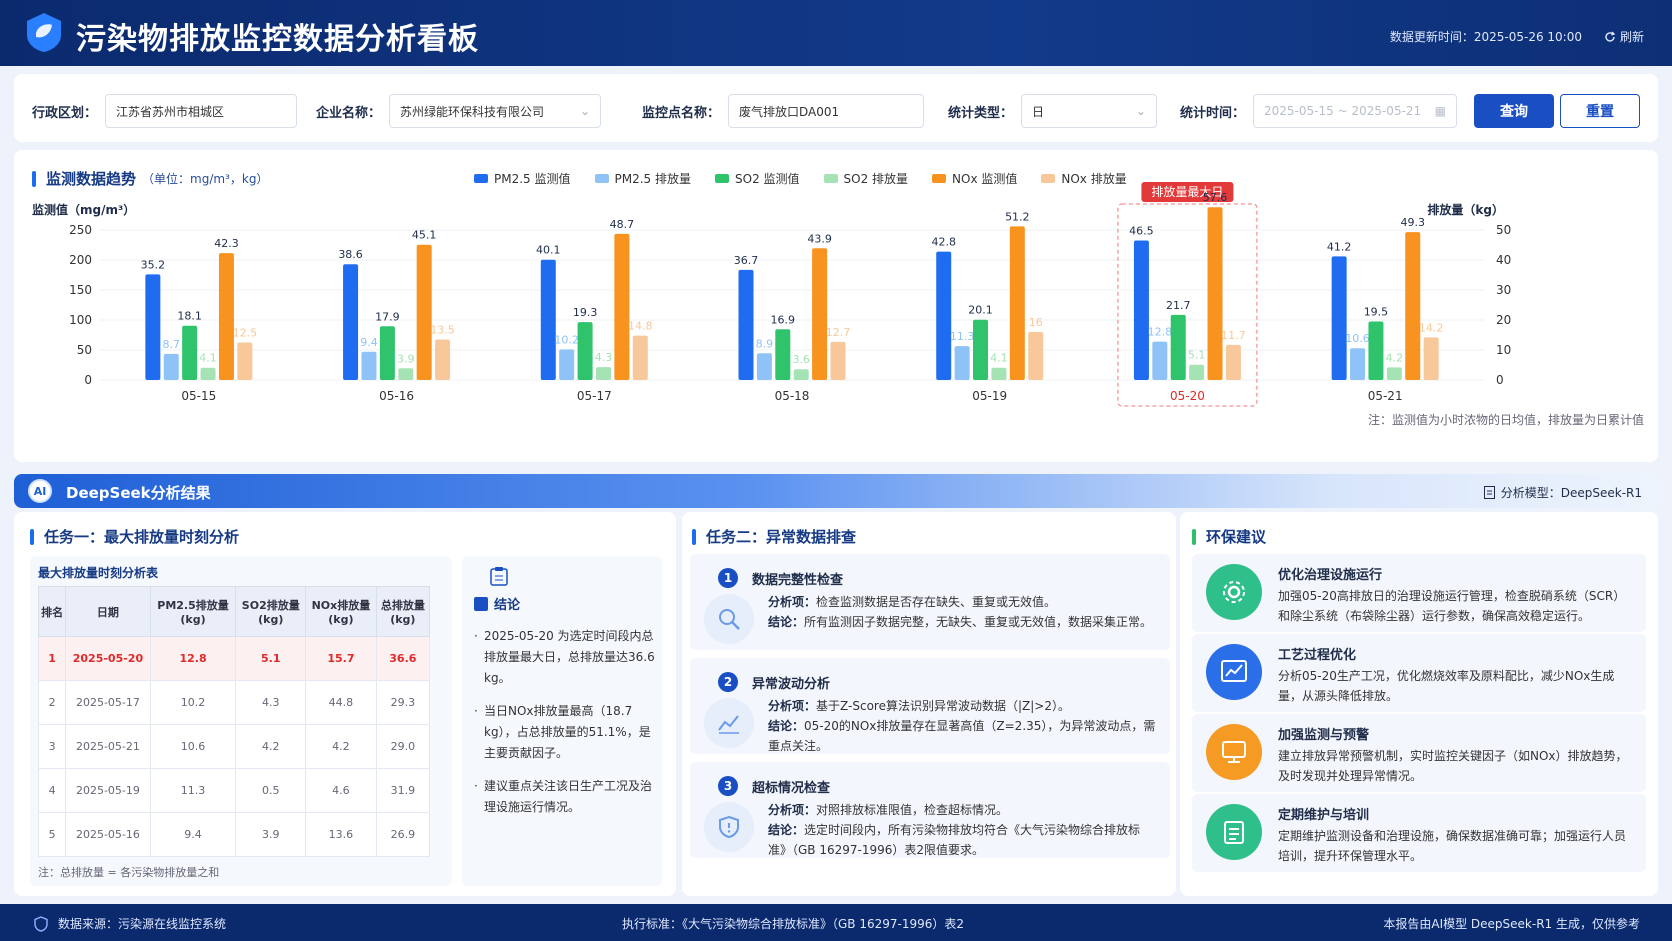 The width and height of the screenshot is (1672, 941). I want to click on table-cell: 29.3, so click(403, 702).